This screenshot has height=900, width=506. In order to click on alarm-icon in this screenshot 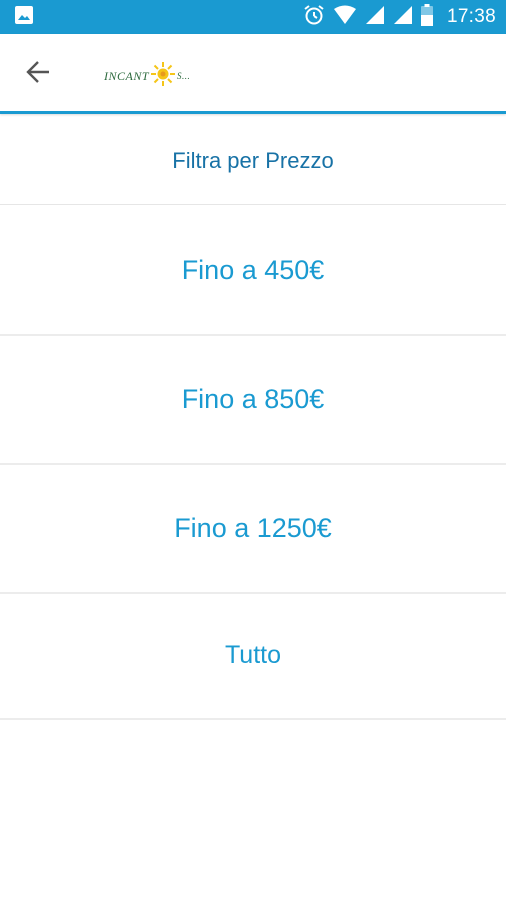, I will do `click(314, 17)`.